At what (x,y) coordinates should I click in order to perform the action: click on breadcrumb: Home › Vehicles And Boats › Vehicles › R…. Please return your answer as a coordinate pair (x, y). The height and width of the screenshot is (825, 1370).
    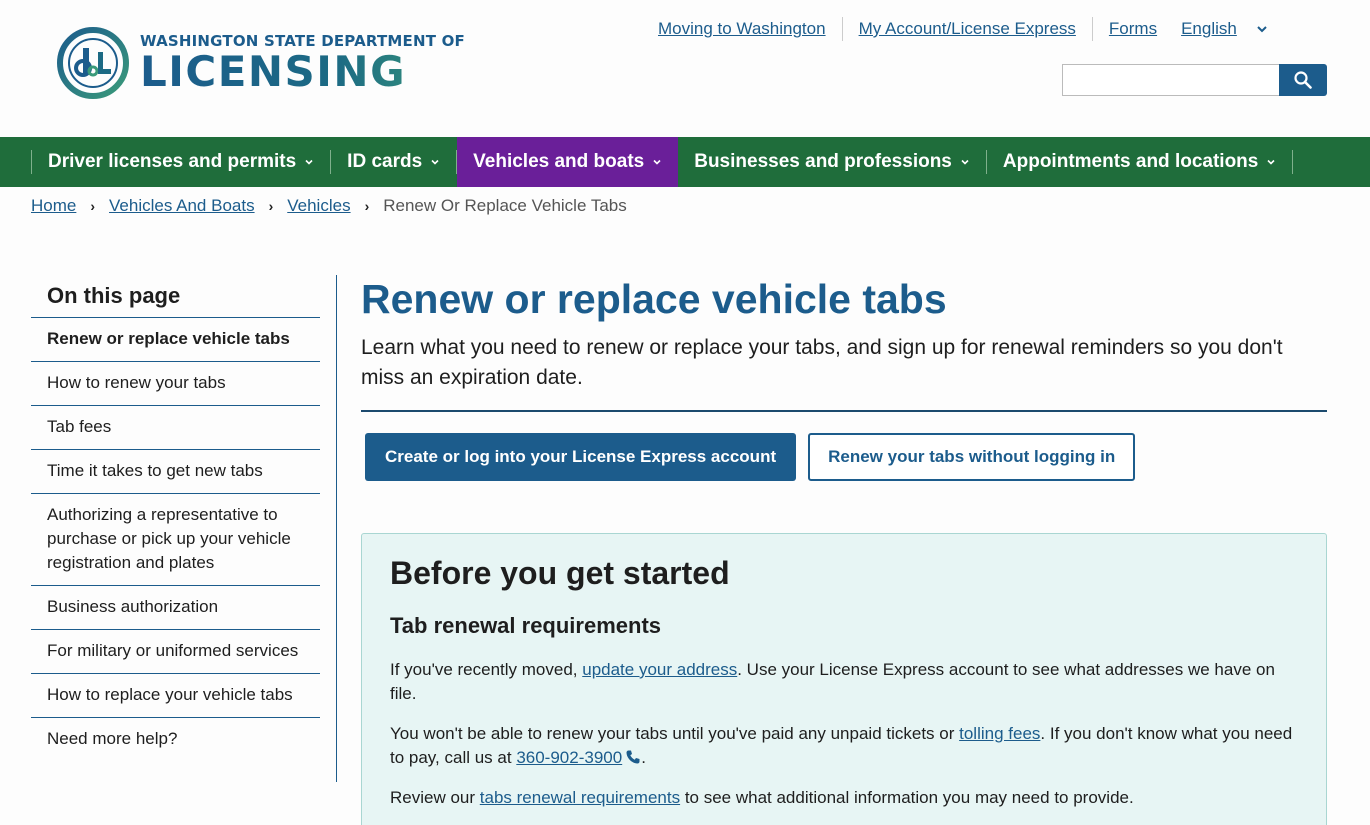
    Looking at the image, I should click on (329, 206).